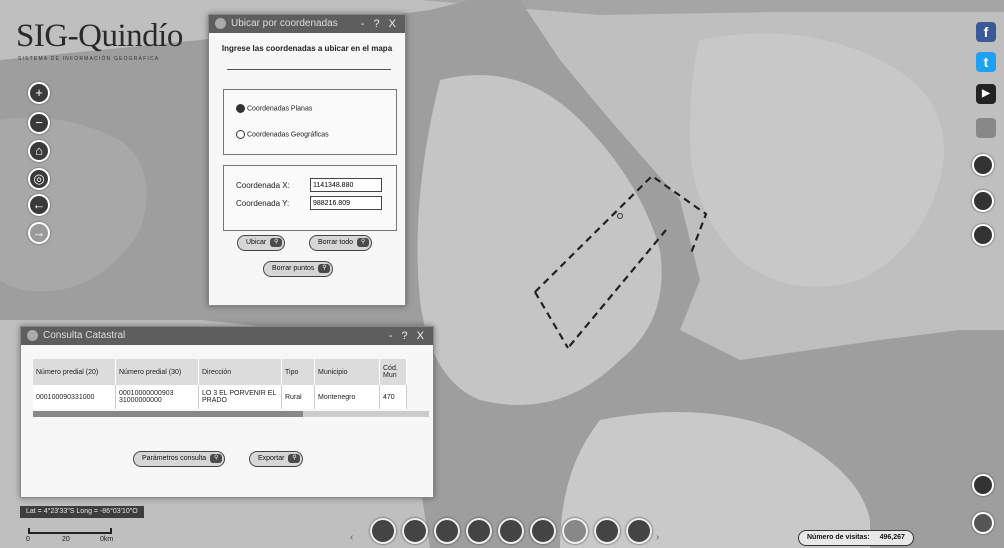 The height and width of the screenshot is (548, 1004). What do you see at coordinates (657, 537) in the screenshot?
I see `chevron-right-icon: ›` at bounding box center [657, 537].